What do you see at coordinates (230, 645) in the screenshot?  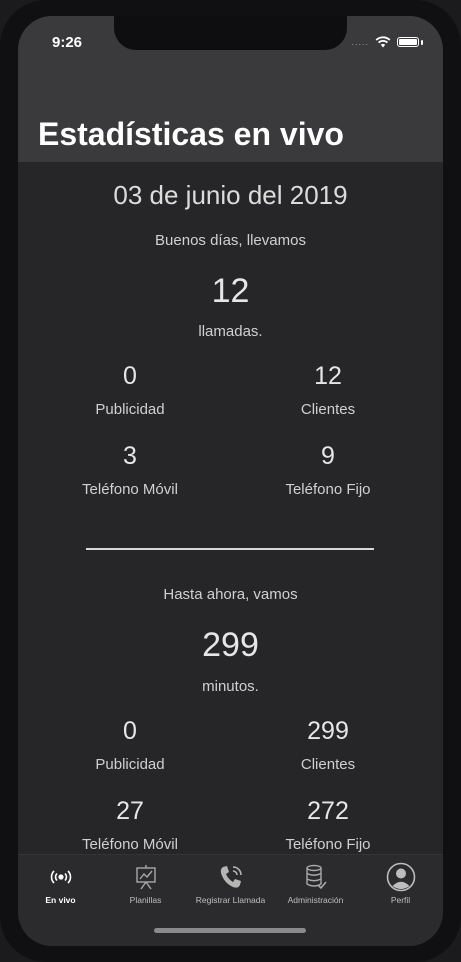 I see `minutes-total-value: 299` at bounding box center [230, 645].